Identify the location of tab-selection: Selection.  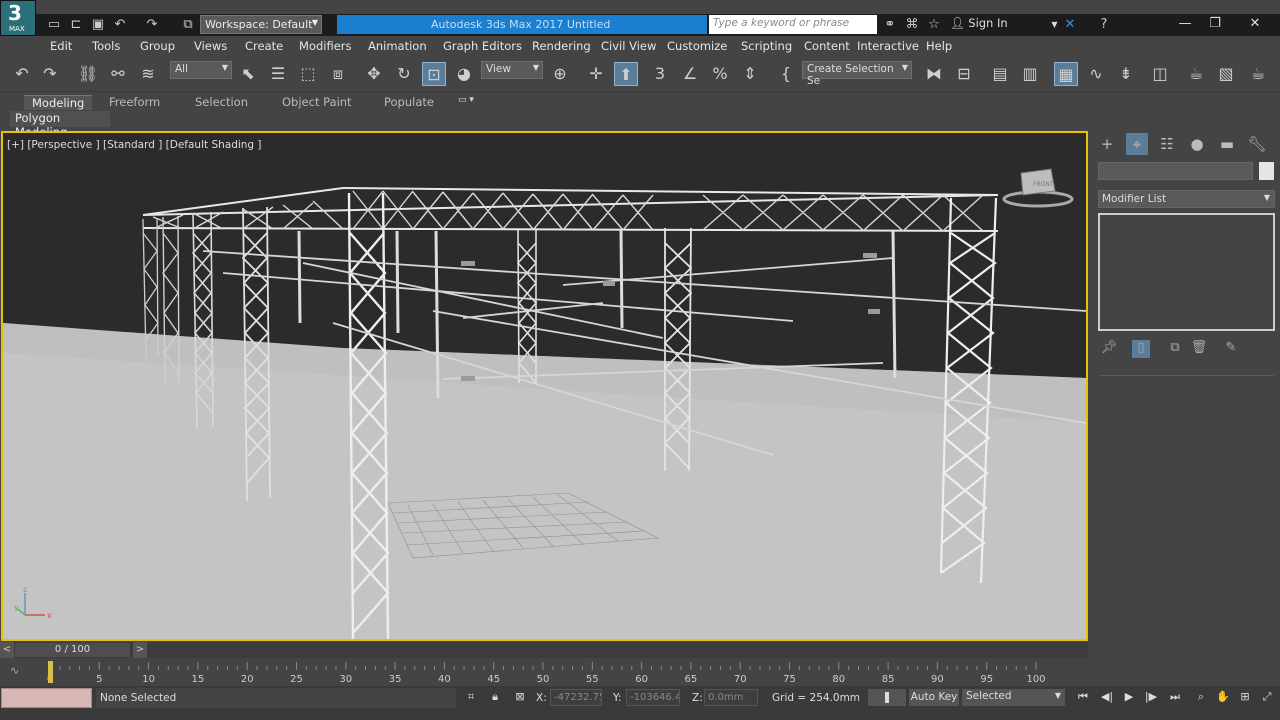
(221, 102).